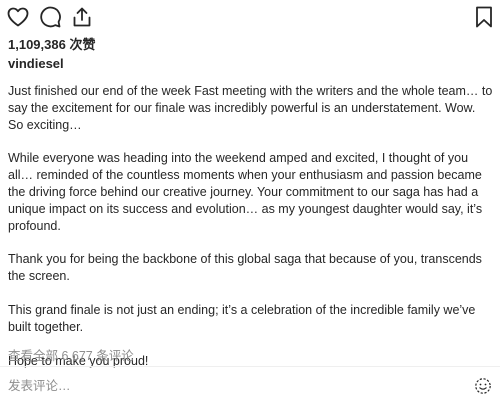 Image resolution: width=500 pixels, height=405 pixels. What do you see at coordinates (250, 366) in the screenshot?
I see `comment-divider` at bounding box center [250, 366].